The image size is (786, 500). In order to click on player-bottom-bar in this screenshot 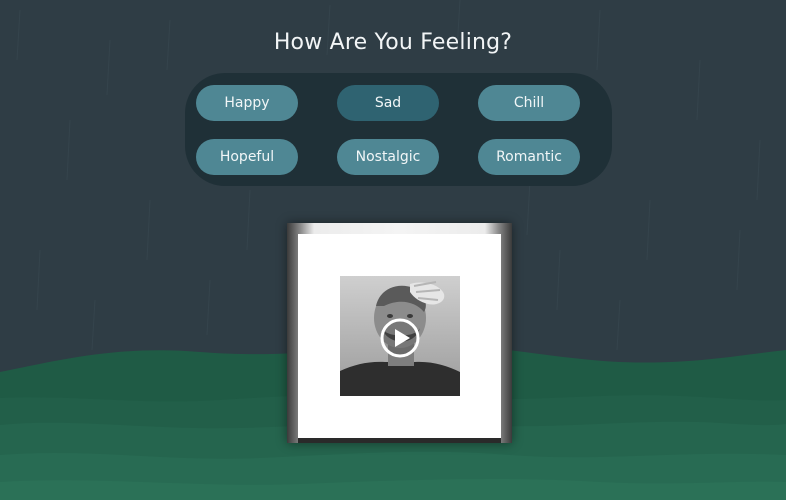, I will do `click(399, 440)`.